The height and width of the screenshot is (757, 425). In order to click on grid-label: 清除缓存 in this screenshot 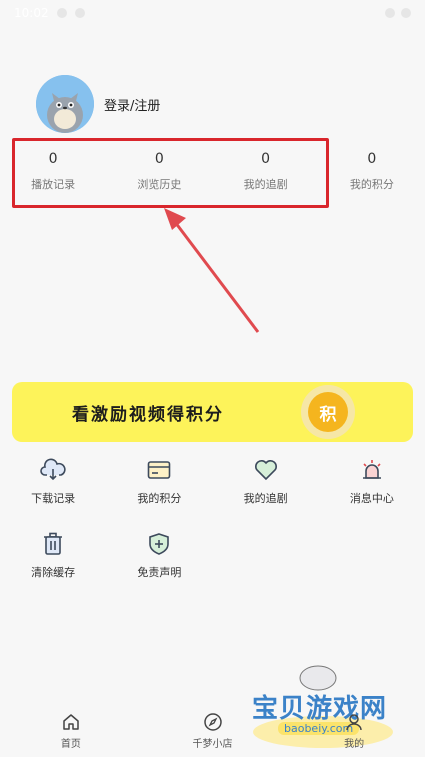, I will do `click(53, 572)`.